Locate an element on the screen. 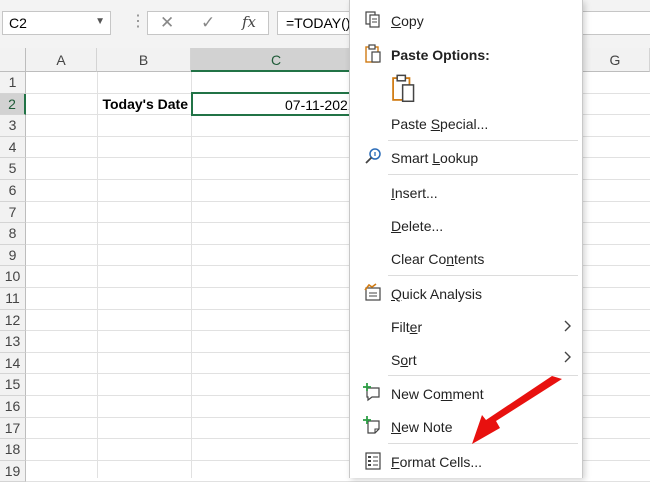 This screenshot has height=482, width=650. row-header-6: 6 is located at coordinates (13, 191).